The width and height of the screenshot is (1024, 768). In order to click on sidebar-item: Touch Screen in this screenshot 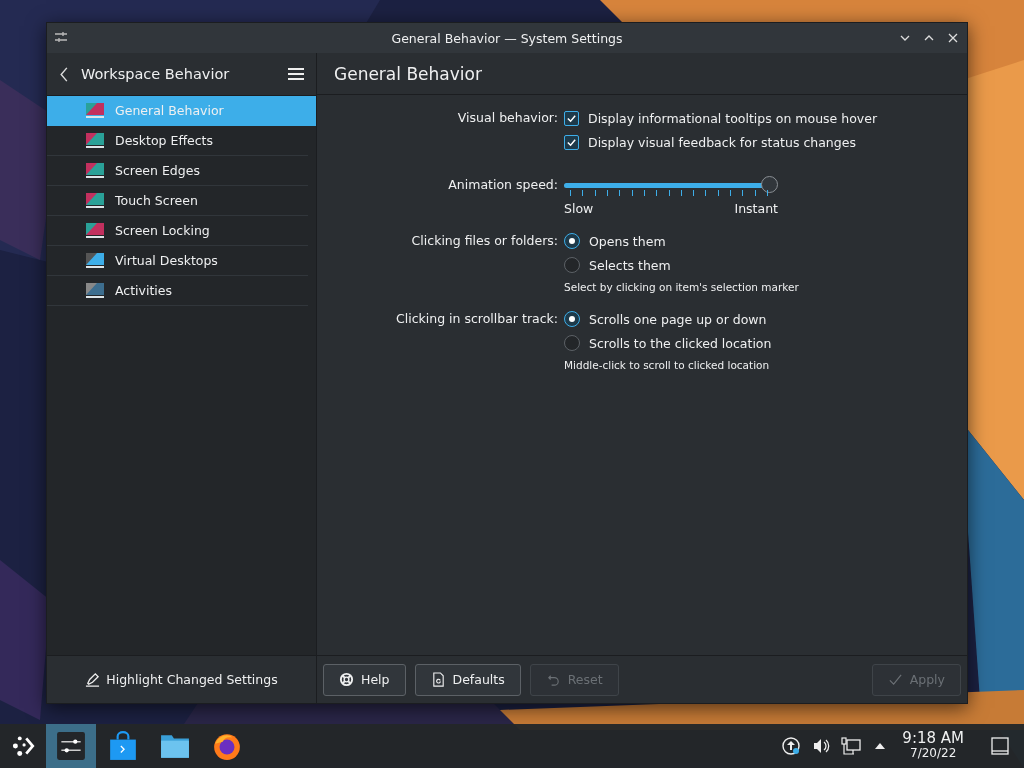, I will do `click(177, 201)`.